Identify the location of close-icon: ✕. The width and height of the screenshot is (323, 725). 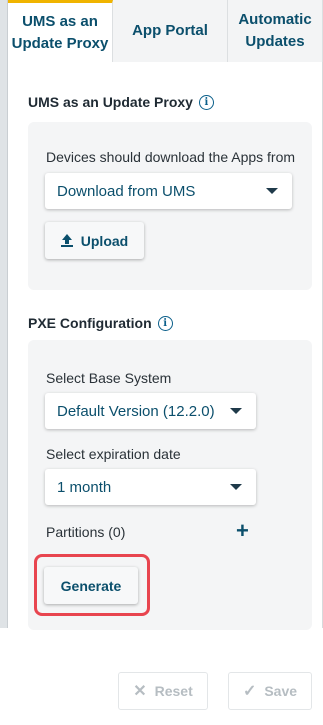
(140, 691).